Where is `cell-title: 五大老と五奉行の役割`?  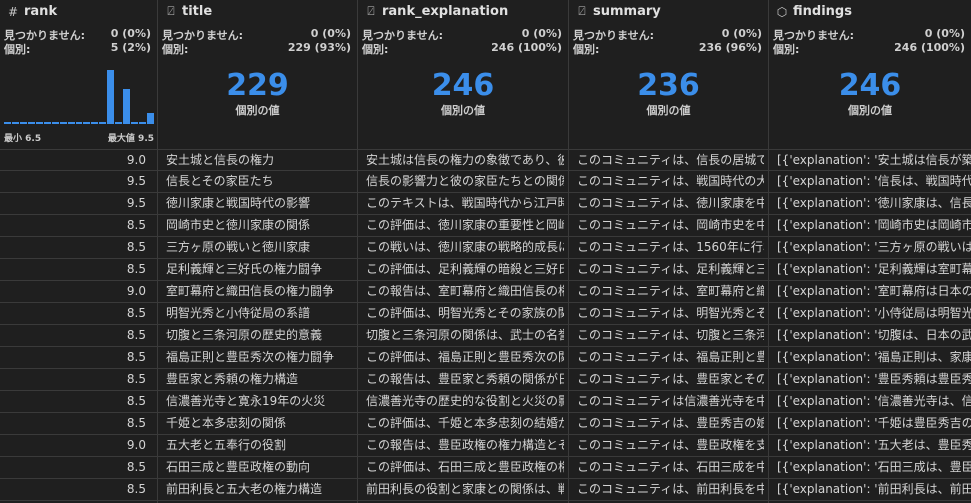 cell-title: 五大老と五奉行の役割 is located at coordinates (259, 445).